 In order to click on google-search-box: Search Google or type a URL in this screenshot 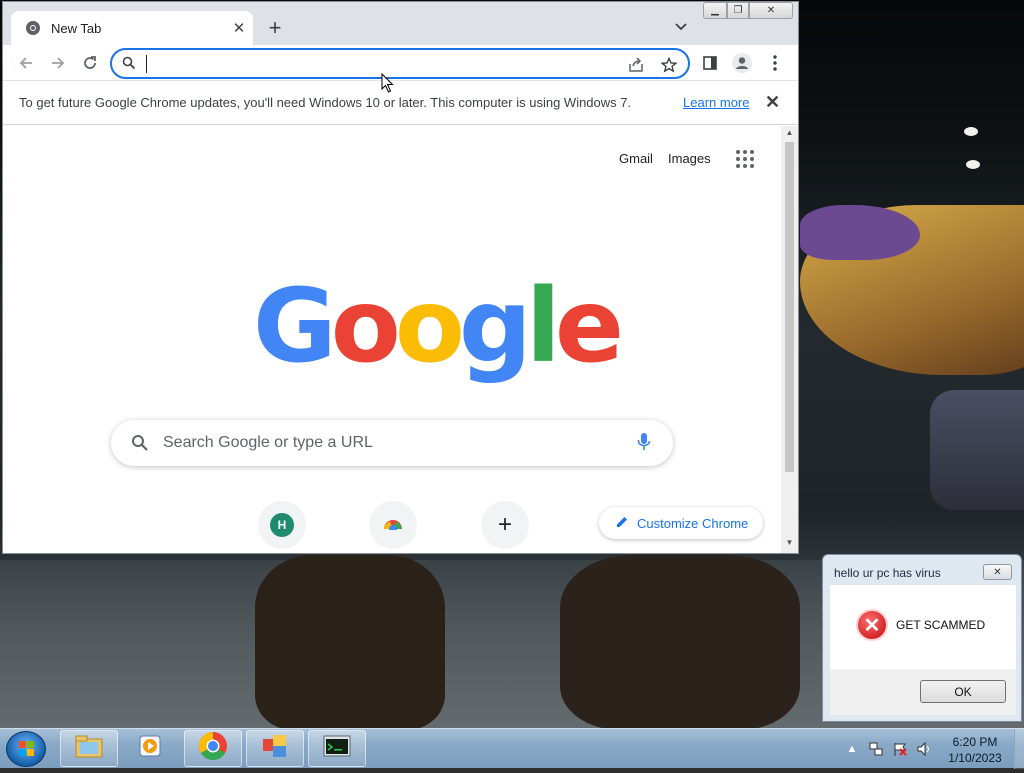, I will do `click(392, 443)`.